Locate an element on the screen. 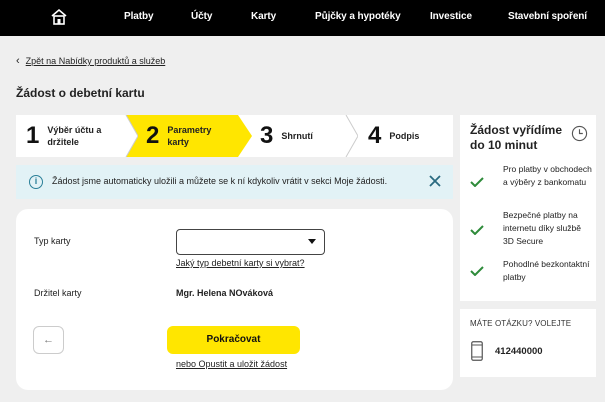 Image resolution: width=605 pixels, height=402 pixels. step-label: Podpis is located at coordinates (404, 136).